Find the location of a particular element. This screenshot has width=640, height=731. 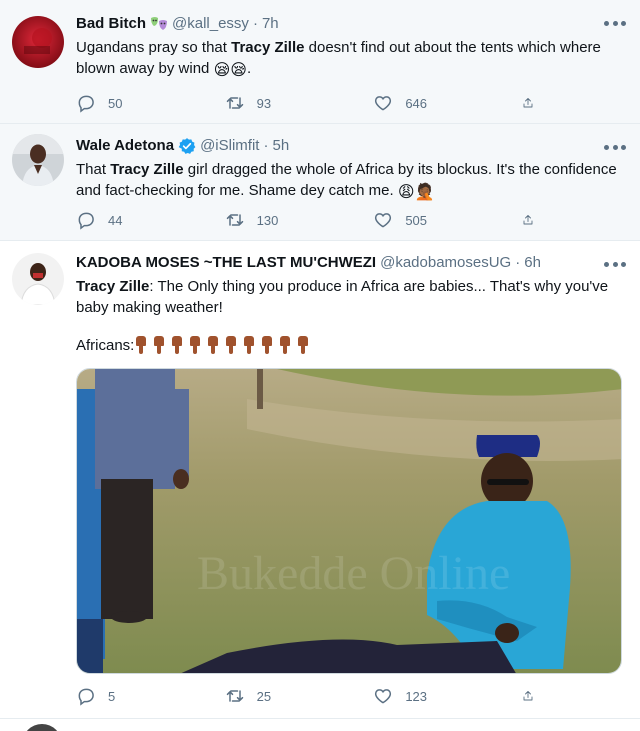

like-count: 646 is located at coordinates (416, 103).